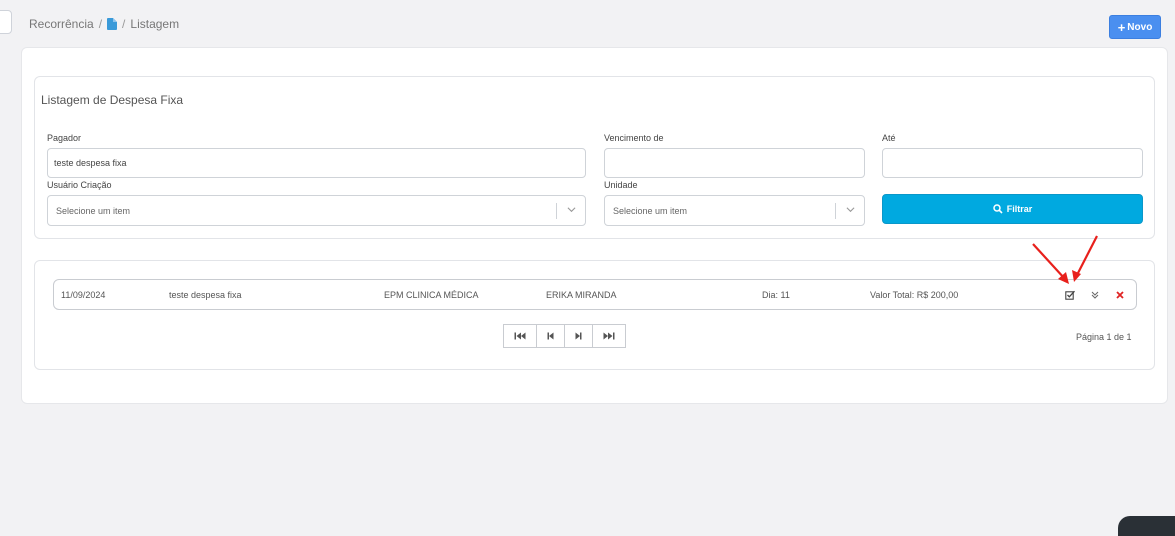 This screenshot has width=1175, height=536. What do you see at coordinates (776, 295) in the screenshot?
I see `row-dia: Dia: 11` at bounding box center [776, 295].